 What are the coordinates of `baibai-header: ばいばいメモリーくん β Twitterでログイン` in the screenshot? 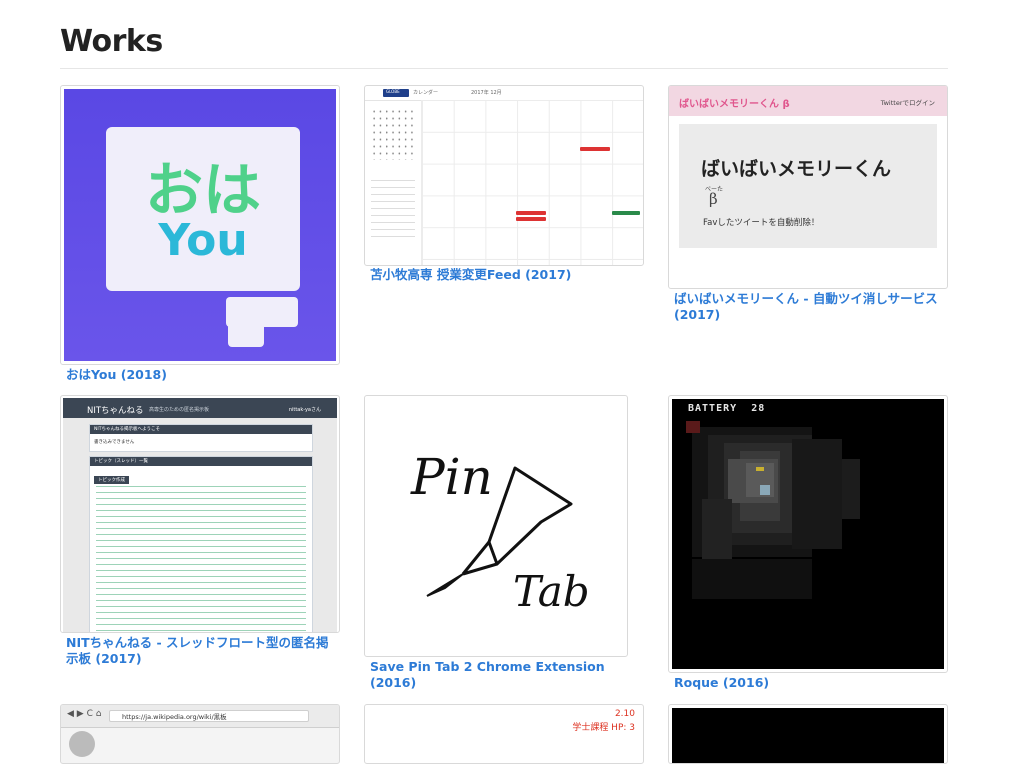 It's located at (808, 101).